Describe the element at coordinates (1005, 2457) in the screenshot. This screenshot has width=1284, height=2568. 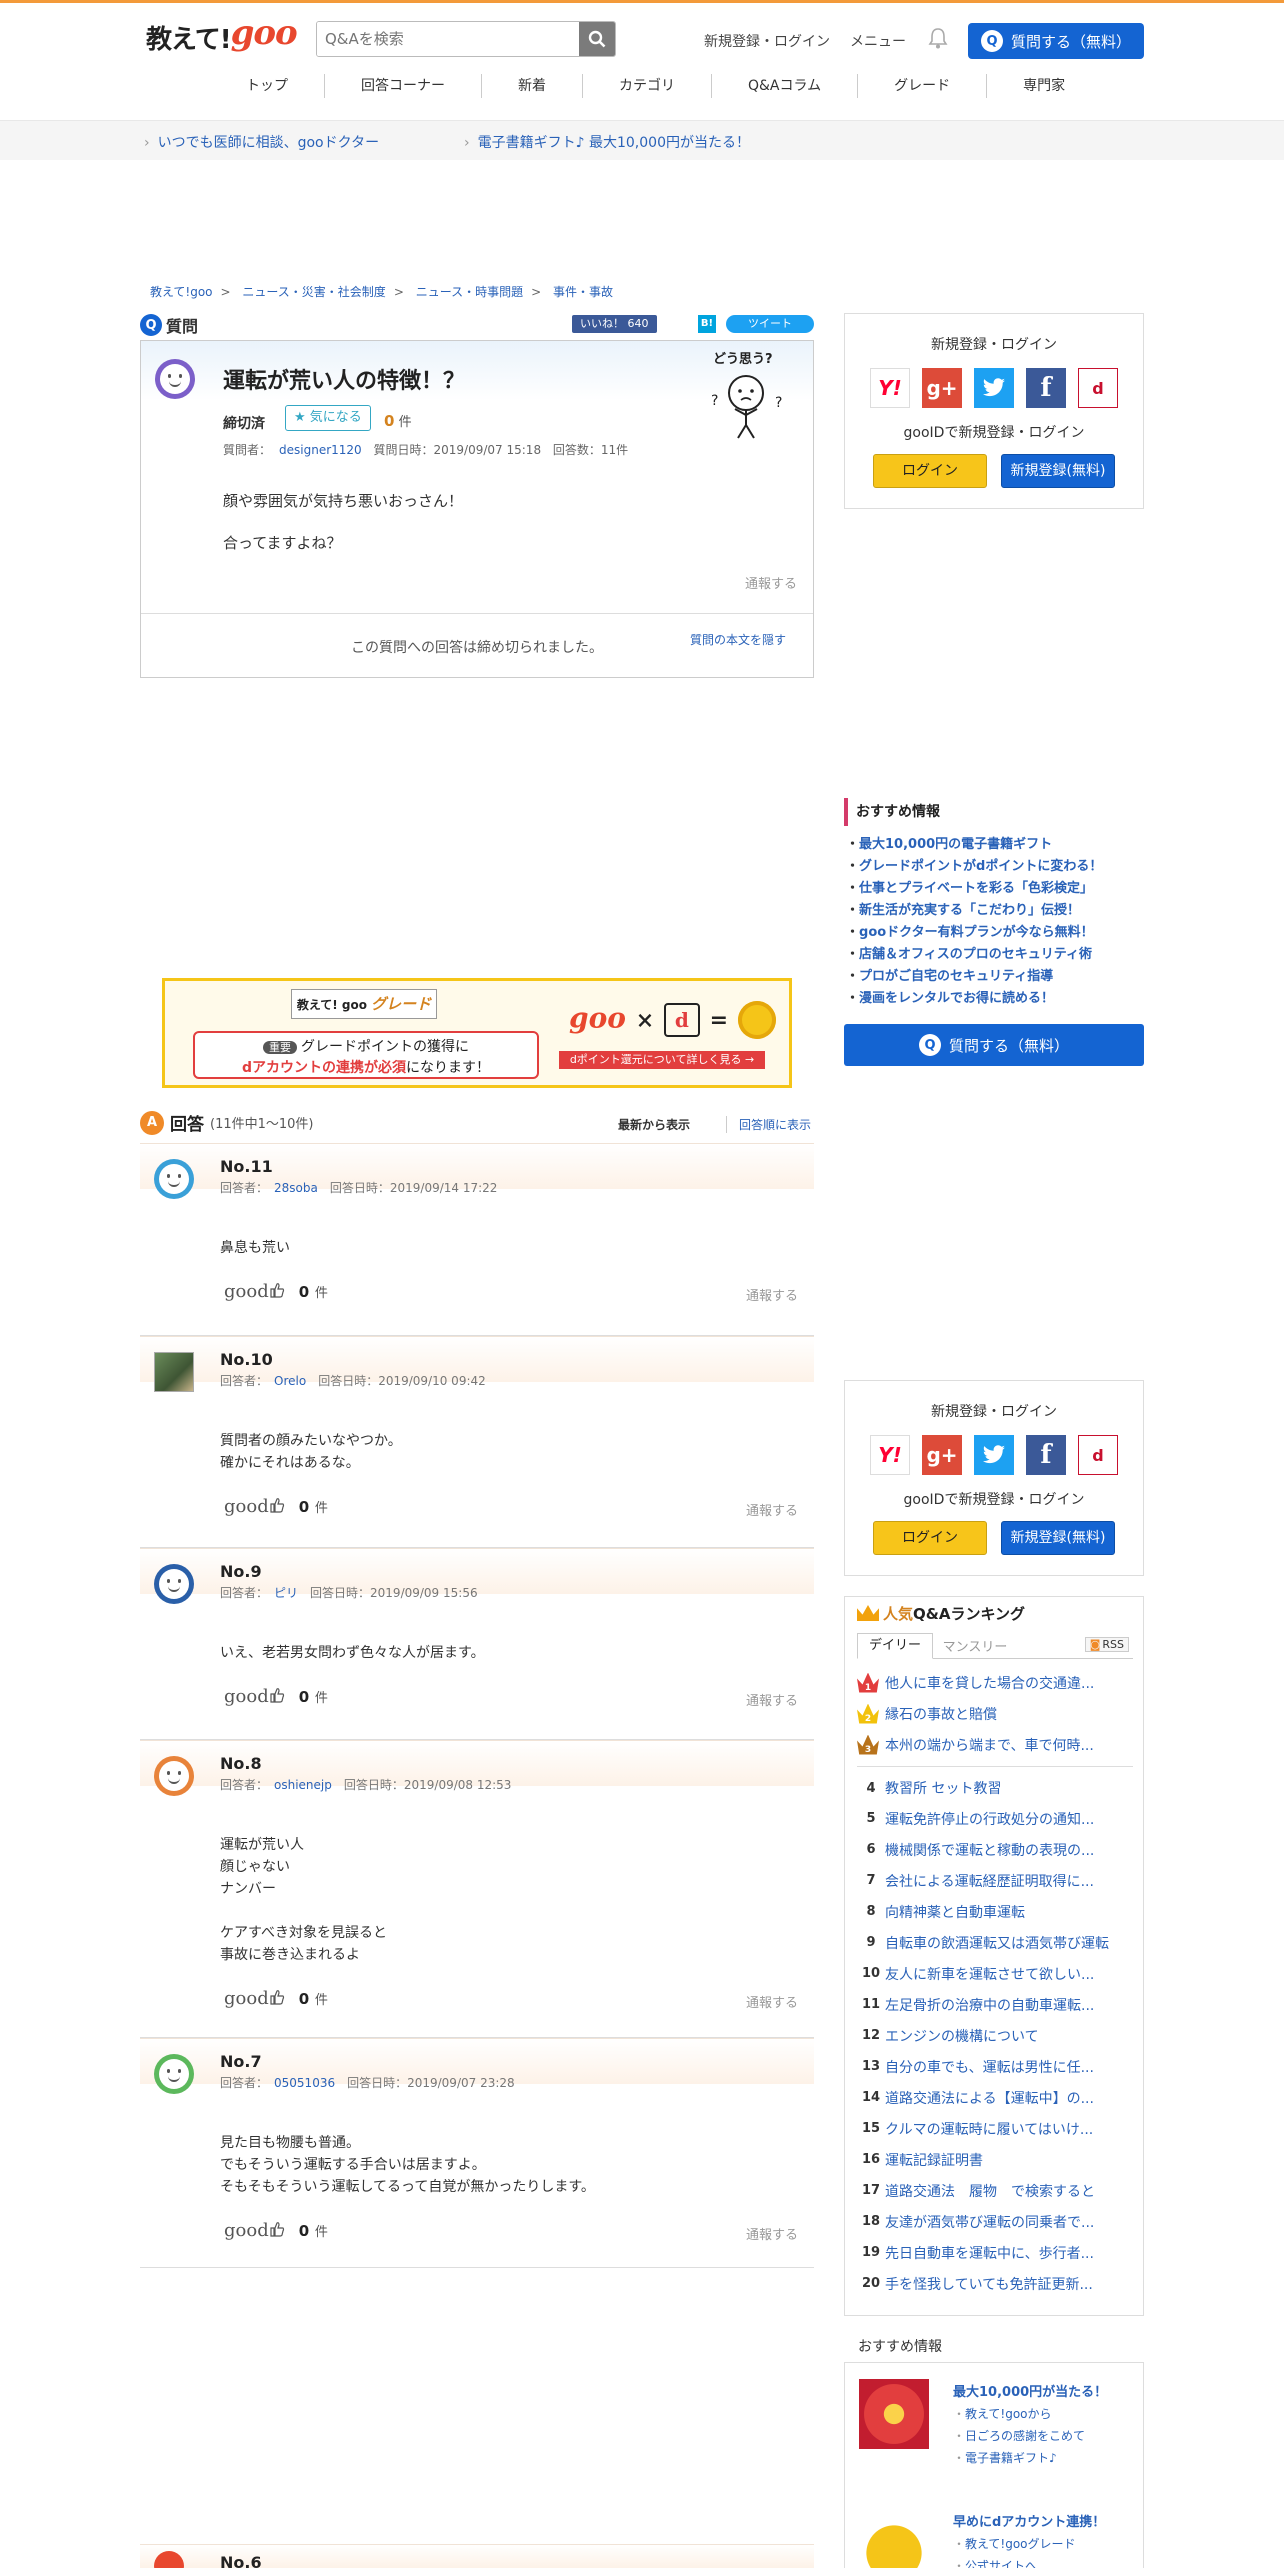
I see `recommend2-block1-item: 電子書籍ギフト♪` at that location.